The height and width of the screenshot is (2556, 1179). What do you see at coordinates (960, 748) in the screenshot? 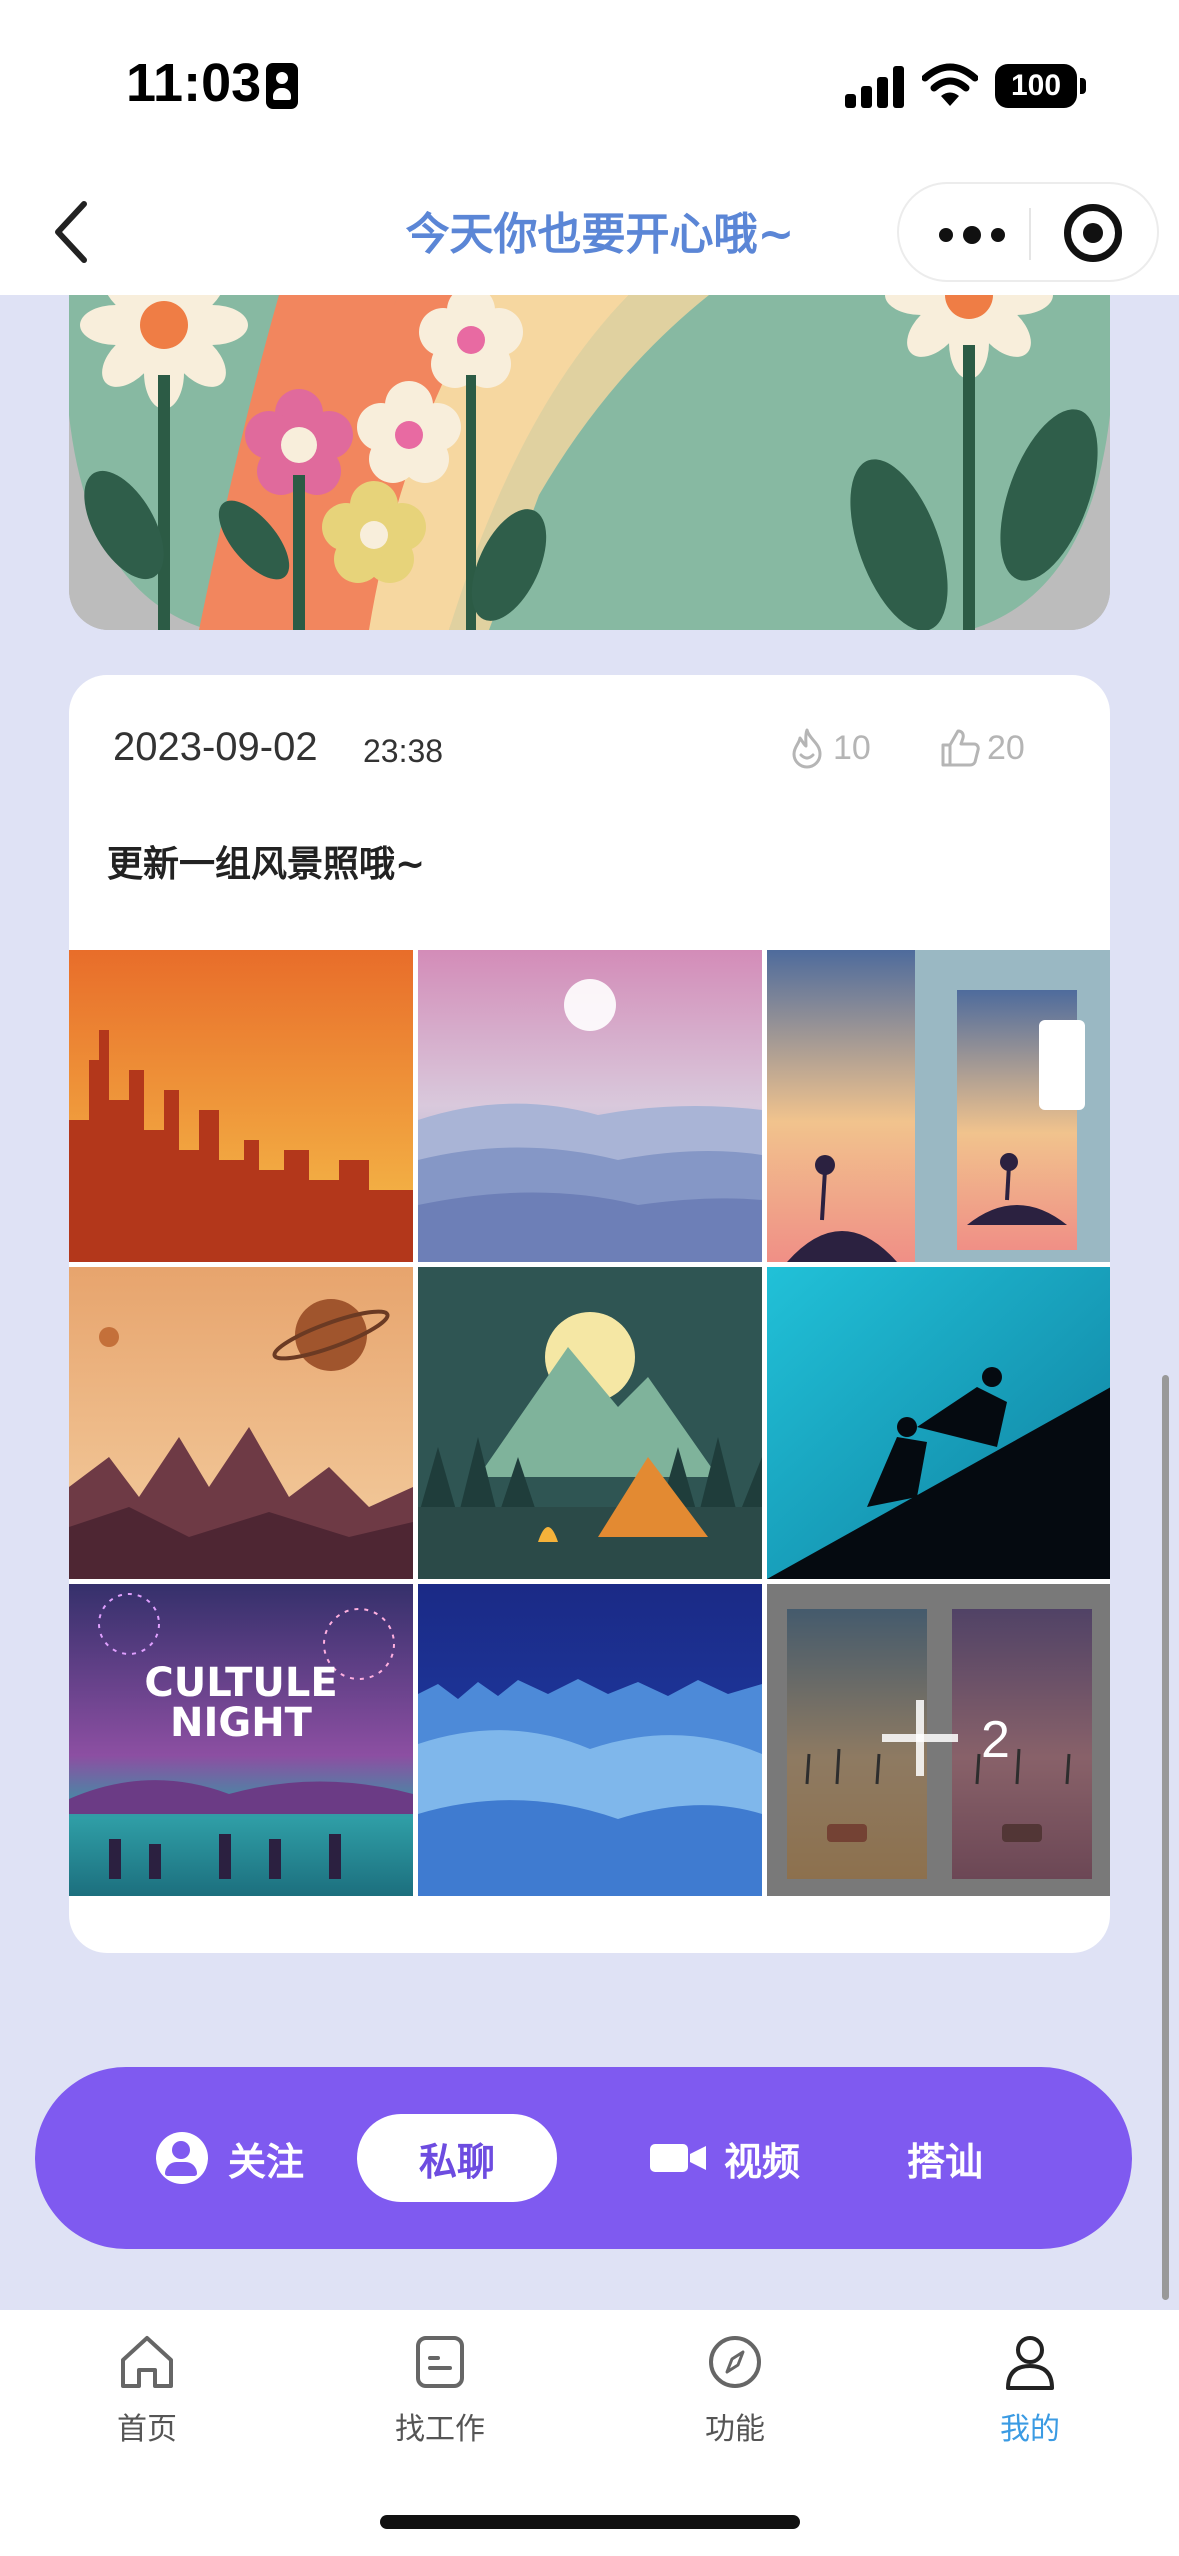
I see `thumbs-up-icon` at bounding box center [960, 748].